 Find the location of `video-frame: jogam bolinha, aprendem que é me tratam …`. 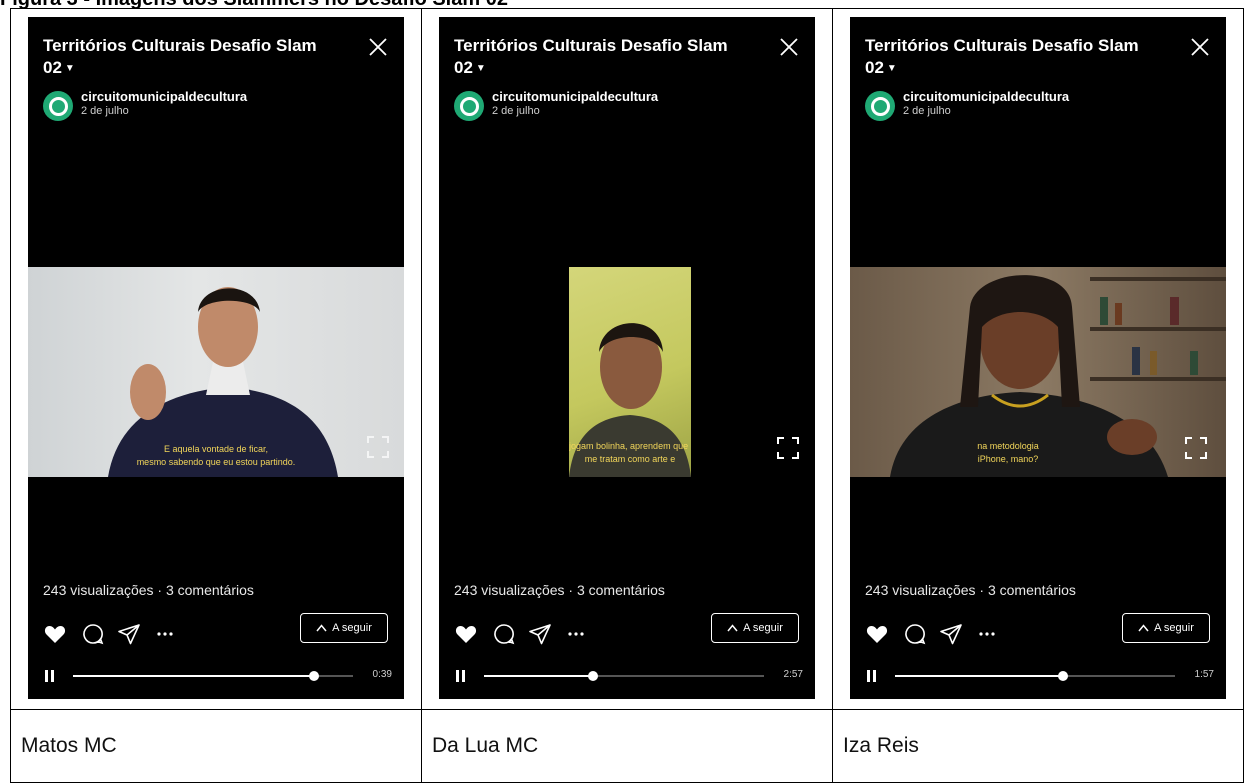

video-frame: jogam bolinha, aprendem que é me tratam … is located at coordinates (630, 372).